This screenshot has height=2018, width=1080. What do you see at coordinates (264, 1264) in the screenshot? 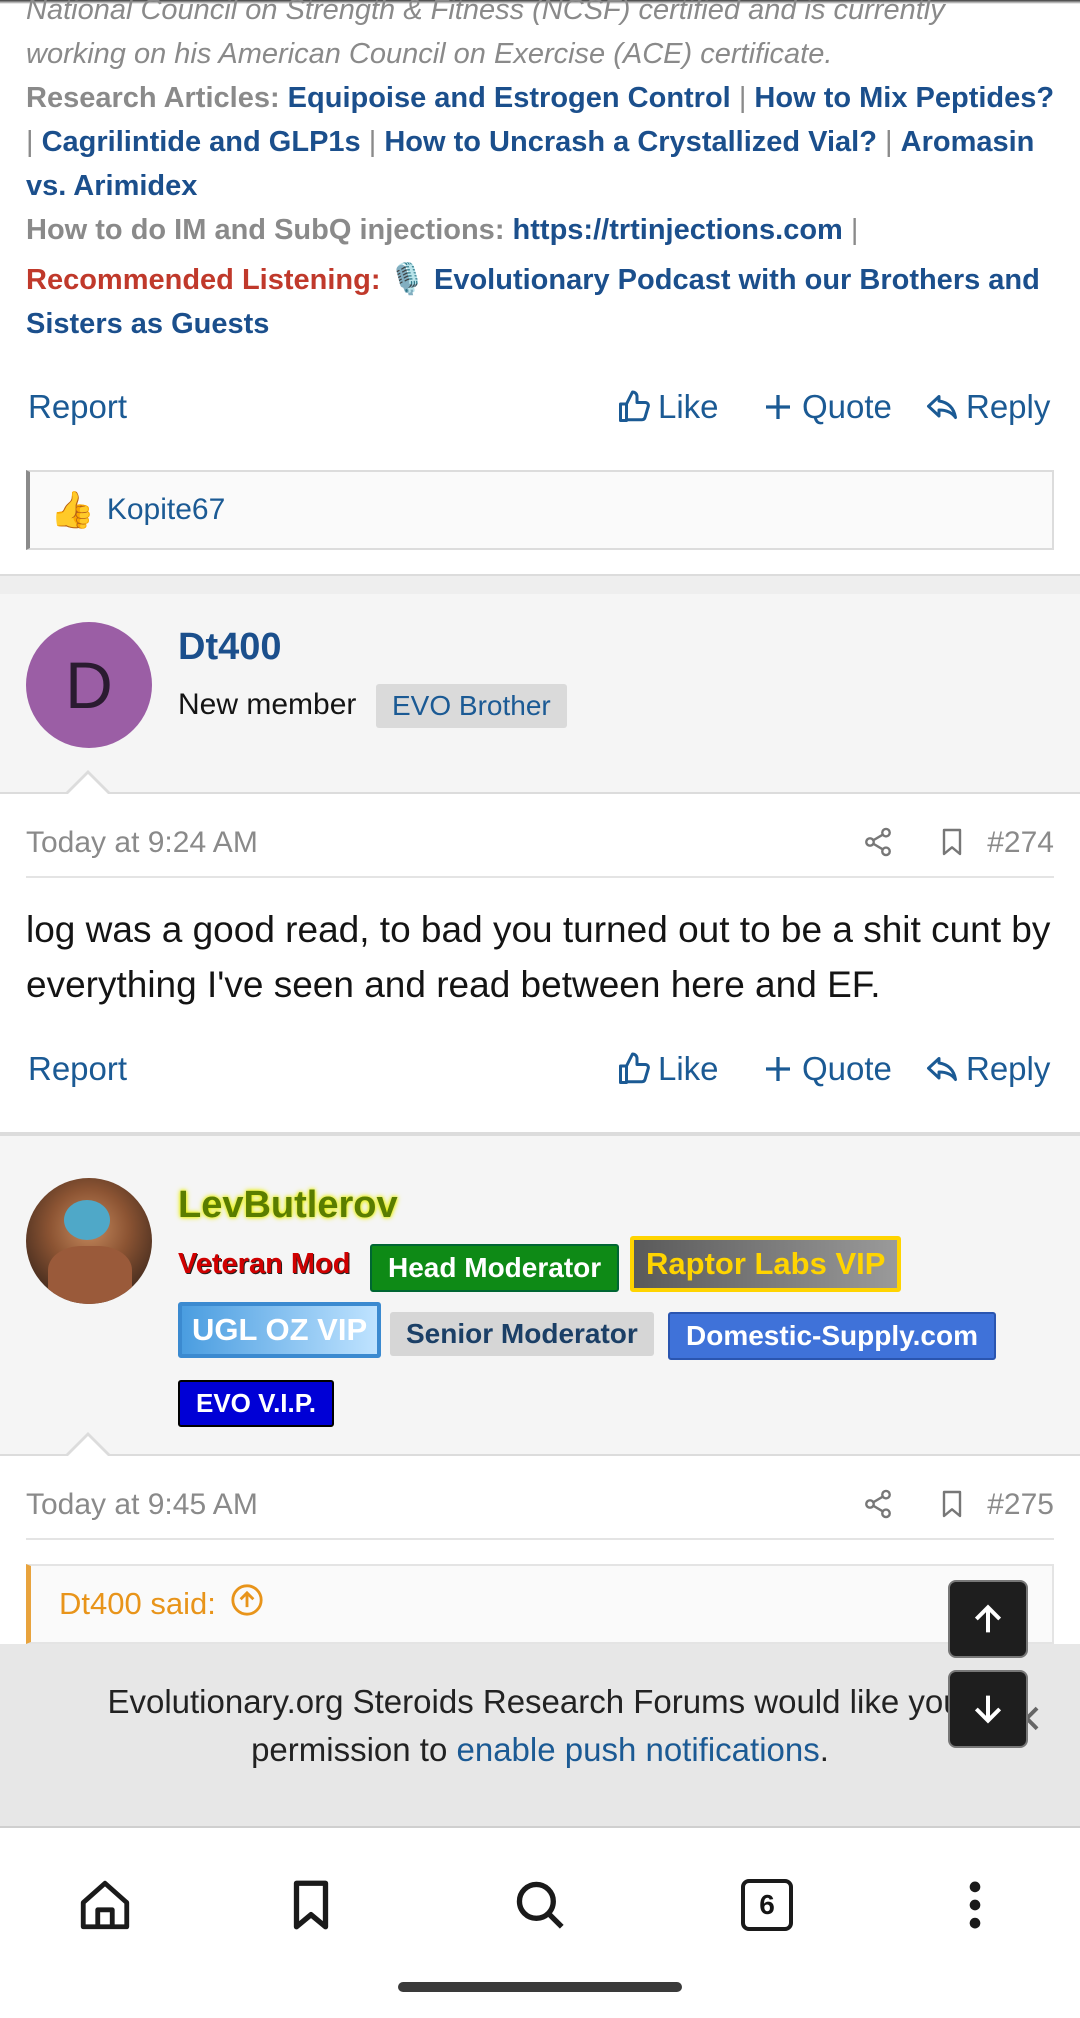
I see `user-title: Veteran Mod` at bounding box center [264, 1264].